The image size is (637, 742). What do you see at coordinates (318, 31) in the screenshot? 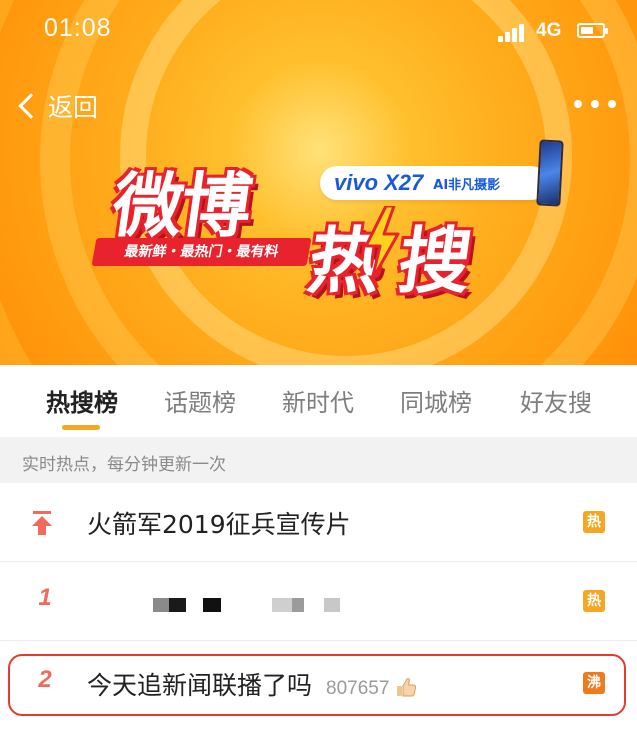
I see `status-bar: 01:08 4G` at bounding box center [318, 31].